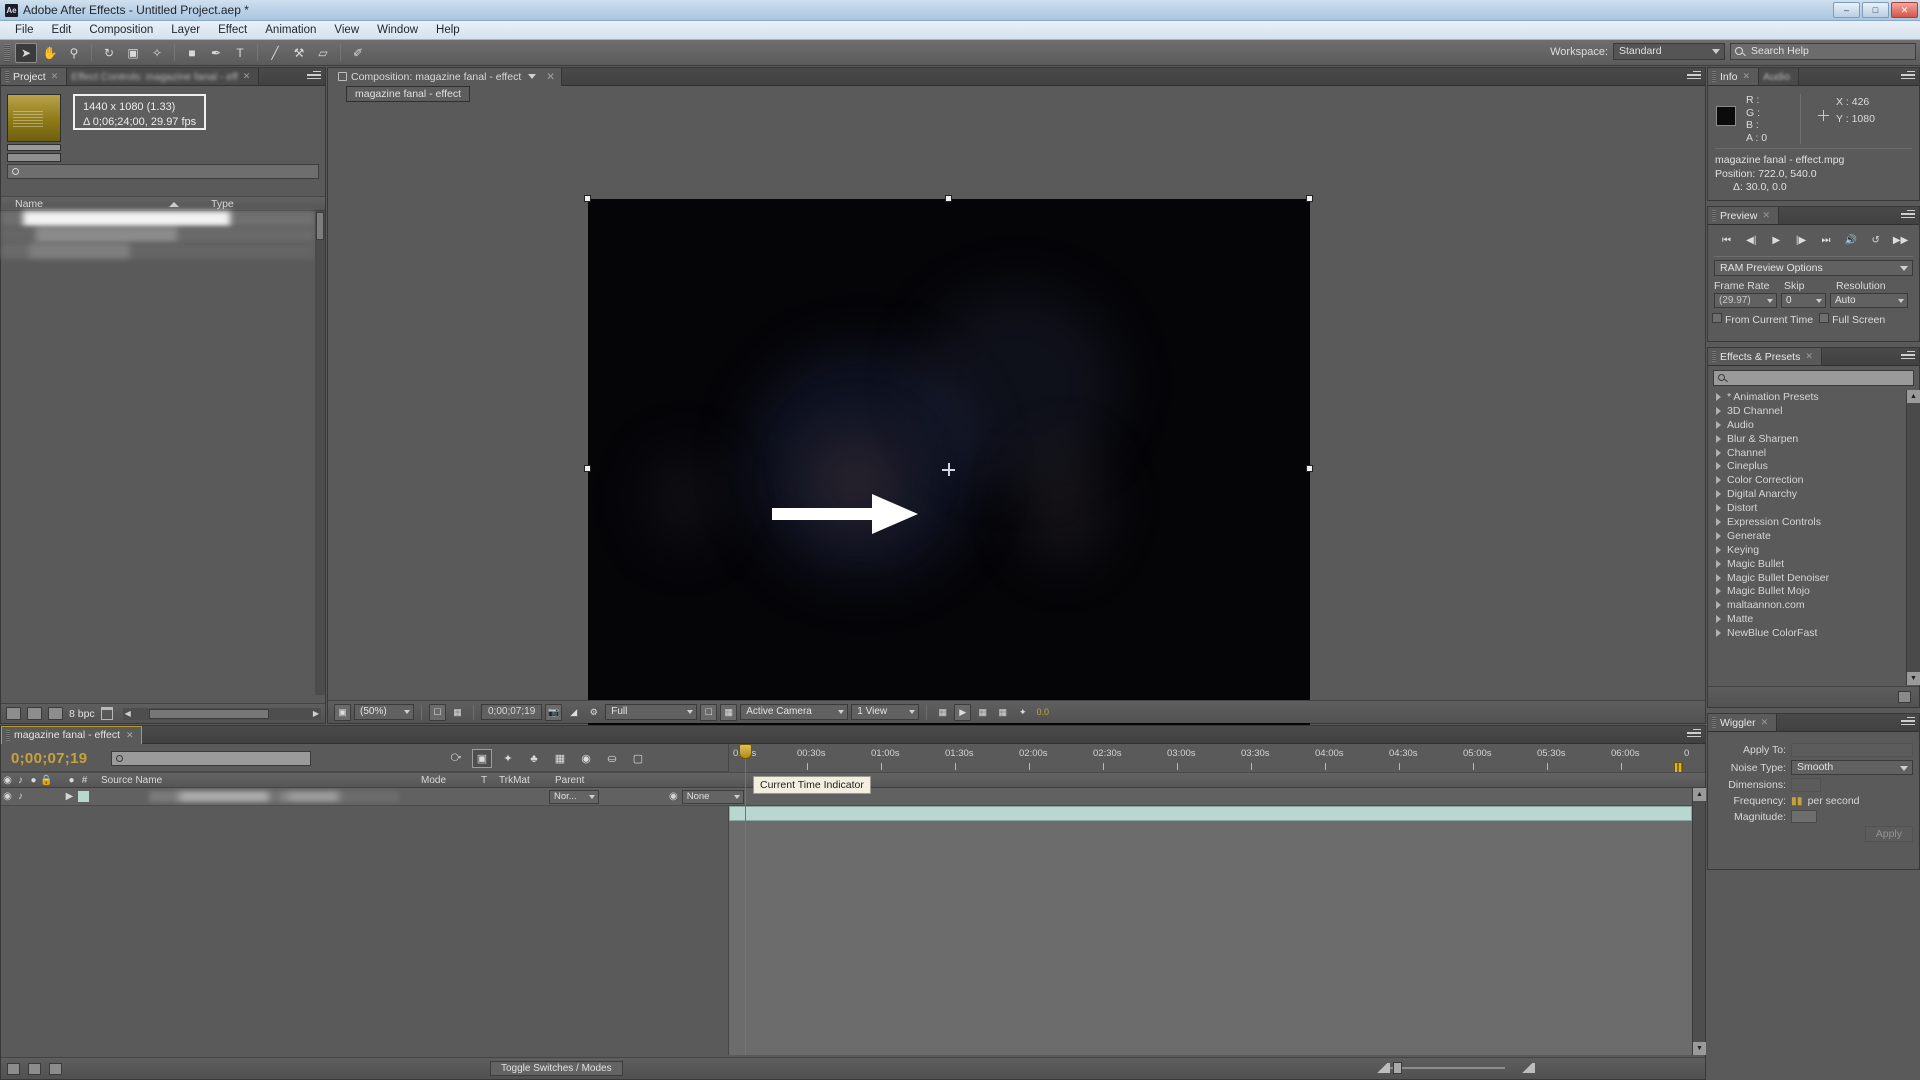 This screenshot has width=1920, height=1080. I want to click on list-item: Magic Bullet Denoiser, so click(1807, 578).